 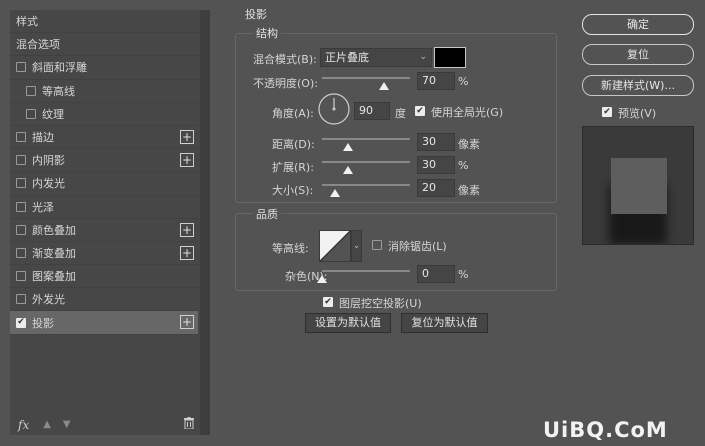 What do you see at coordinates (267, 33) in the screenshot?
I see `structure-title: 结构` at bounding box center [267, 33].